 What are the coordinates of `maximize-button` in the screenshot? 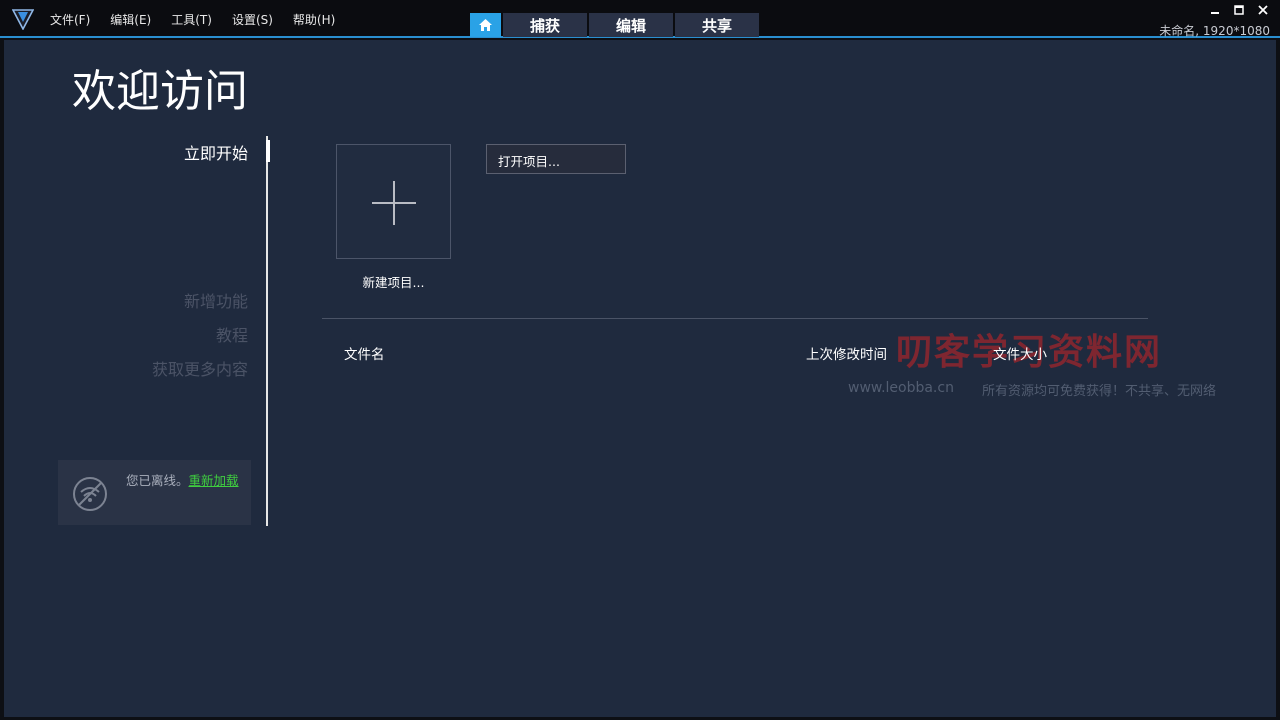 It's located at (1239, 10).